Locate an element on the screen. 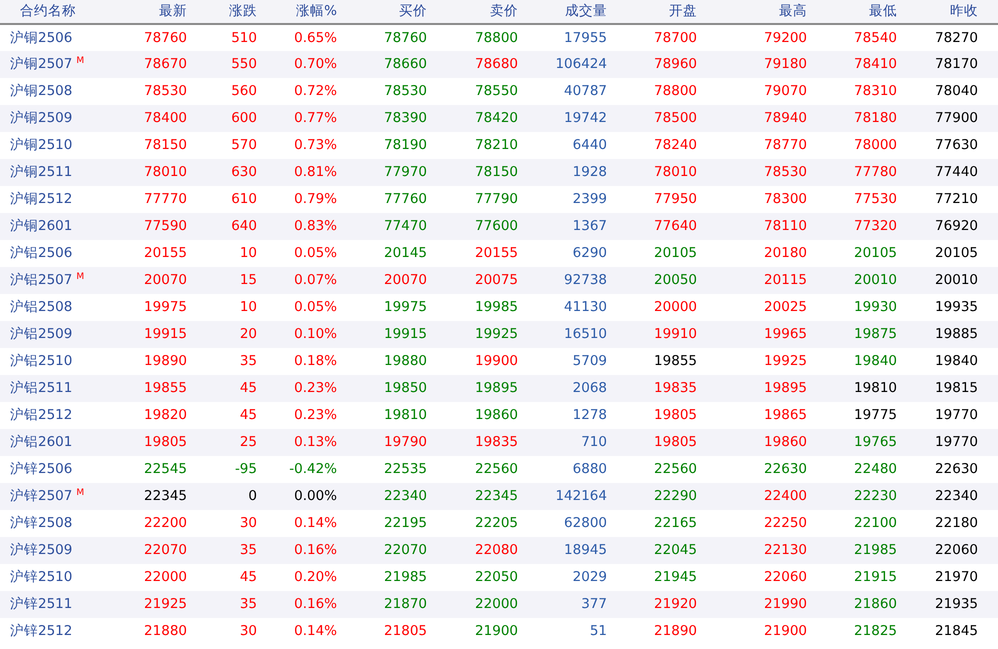 Image resolution: width=998 pixels, height=649 pixels. contract-name: 沪铜2510 is located at coordinates (55, 145).